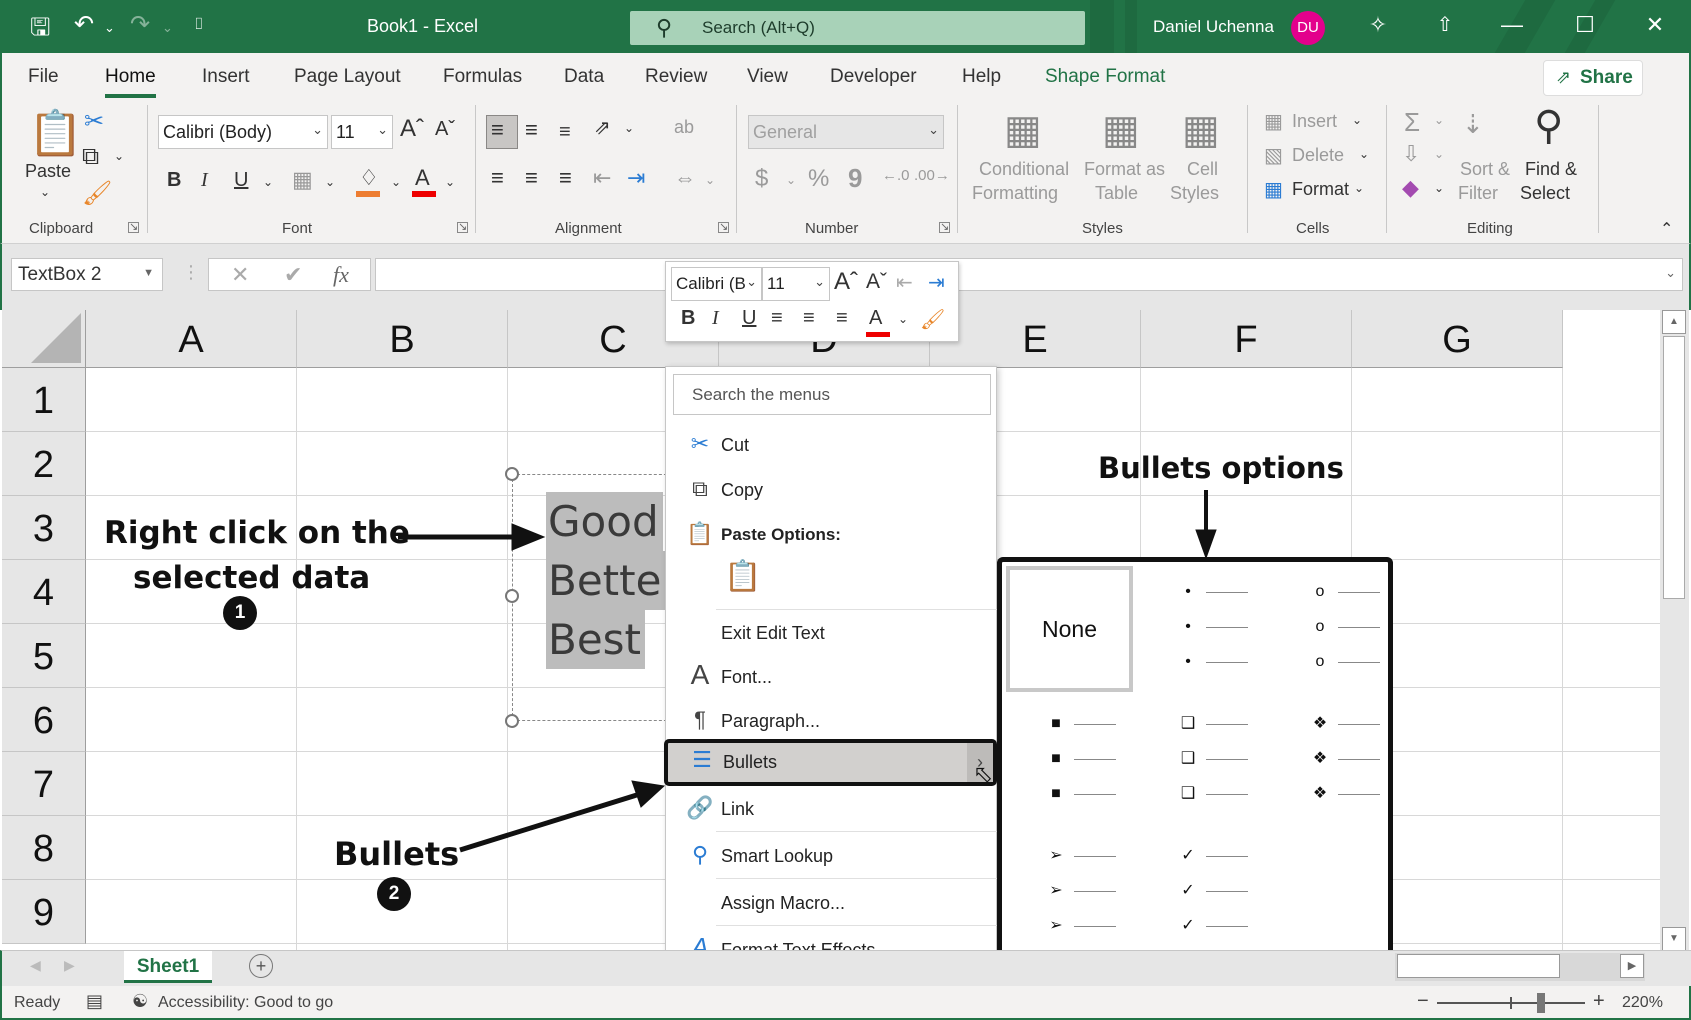 This screenshot has width=1691, height=1020. Describe the element at coordinates (831, 633) in the screenshot. I see `menu-item-exit-edit-text: Exit Edit Text` at that location.